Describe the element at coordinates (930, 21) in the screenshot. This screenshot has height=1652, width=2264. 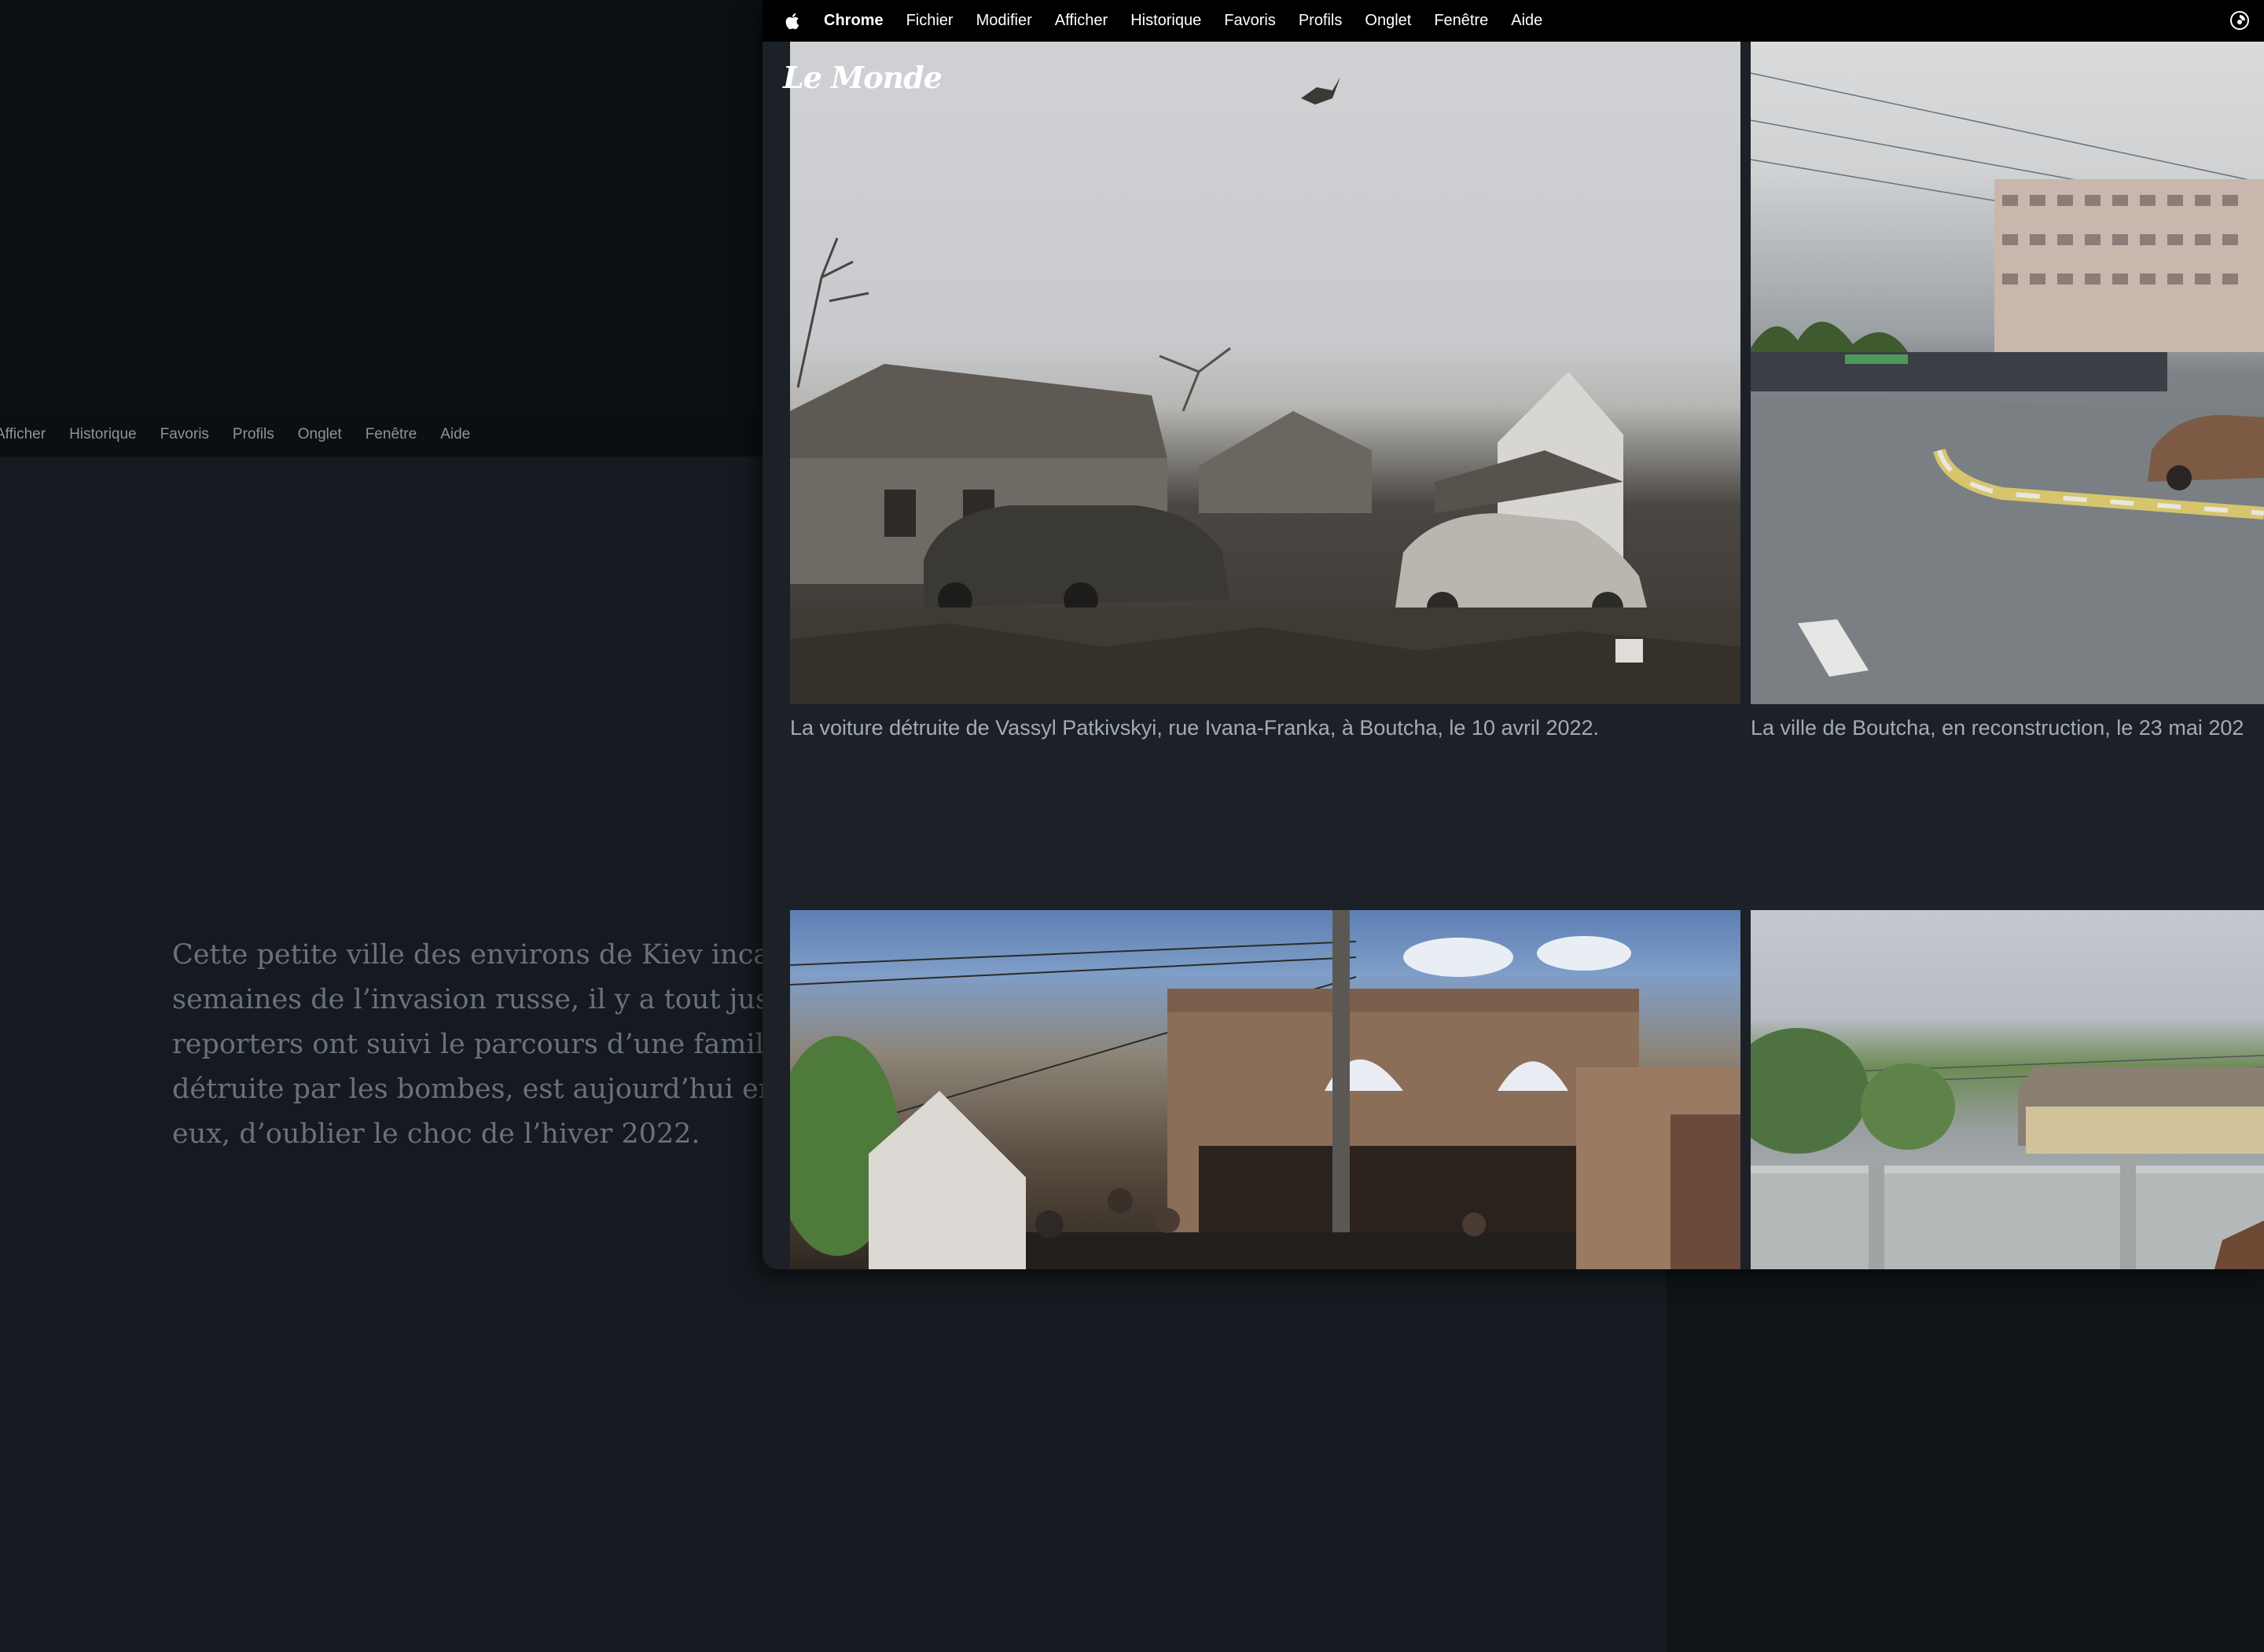
I see `menu-fichier: Fichier` at that location.